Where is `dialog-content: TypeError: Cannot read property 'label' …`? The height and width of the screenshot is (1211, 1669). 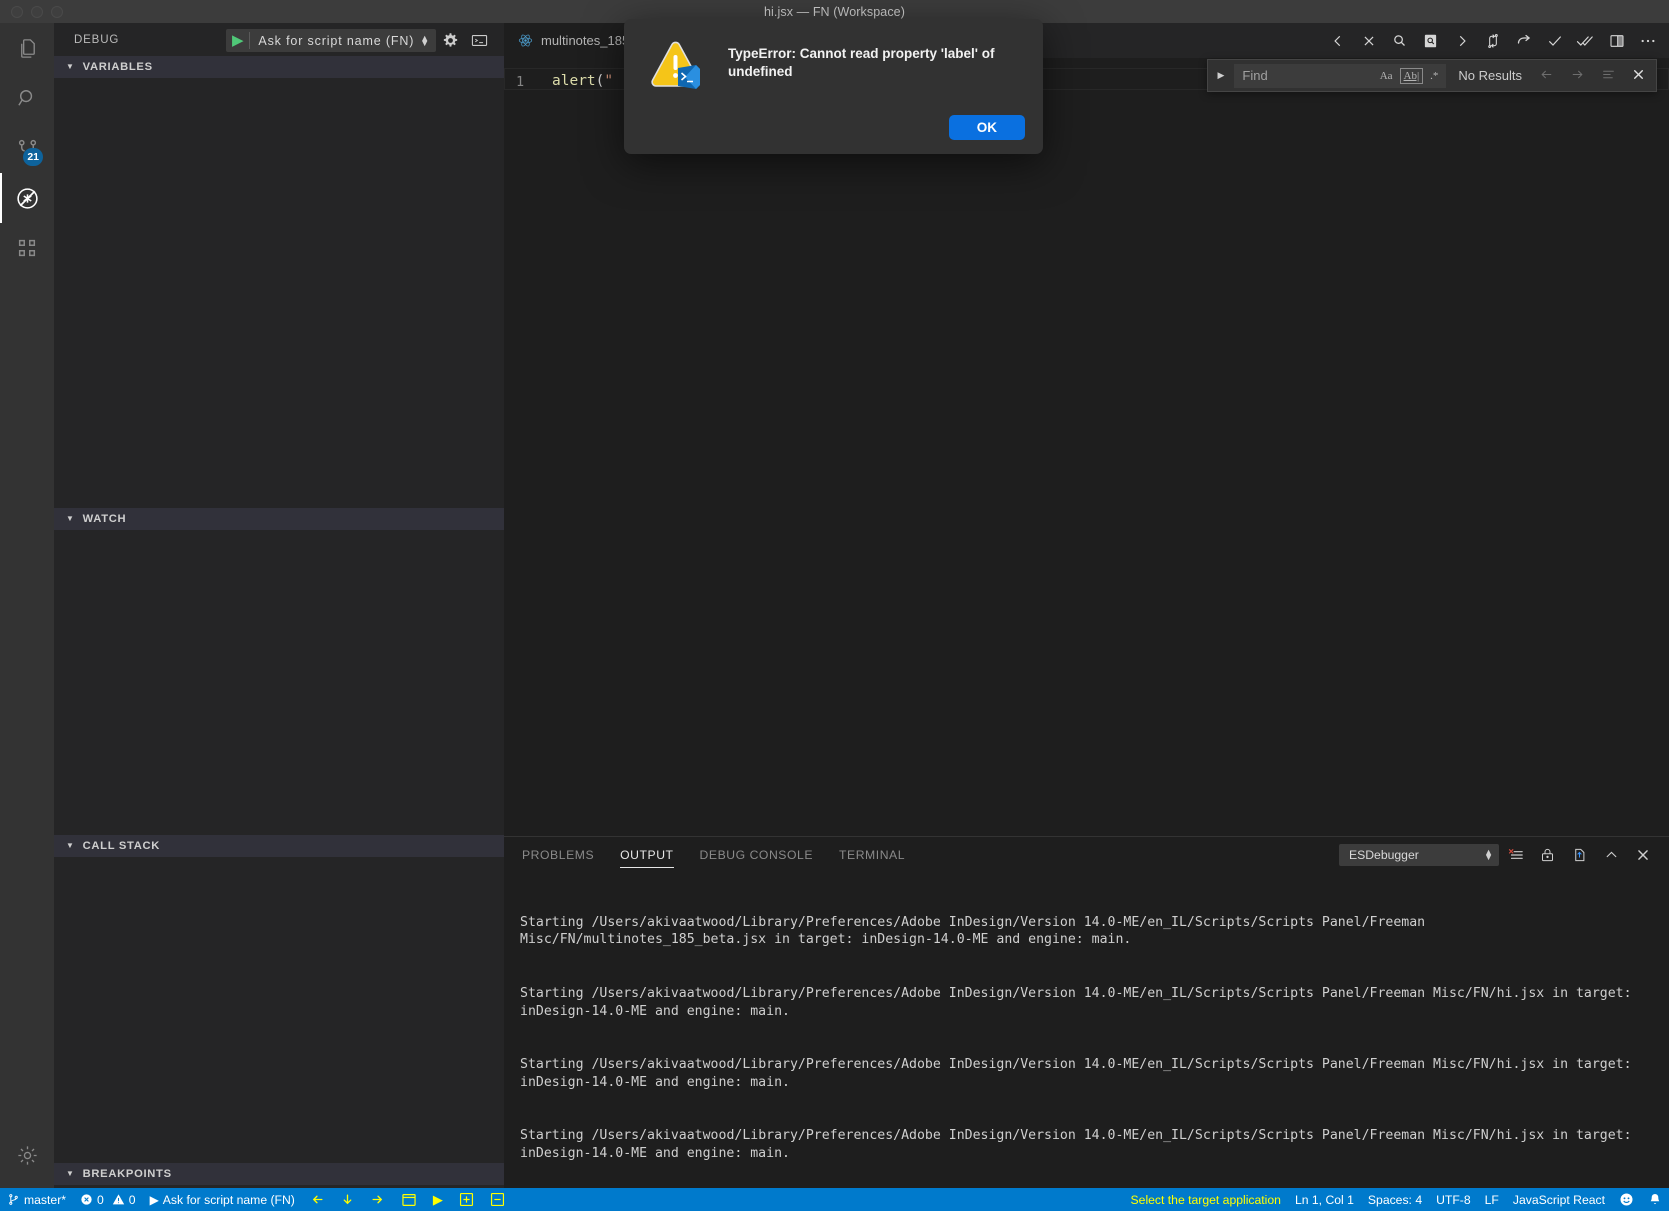
dialog-content: TypeError: Cannot read property 'label' … is located at coordinates (833, 58).